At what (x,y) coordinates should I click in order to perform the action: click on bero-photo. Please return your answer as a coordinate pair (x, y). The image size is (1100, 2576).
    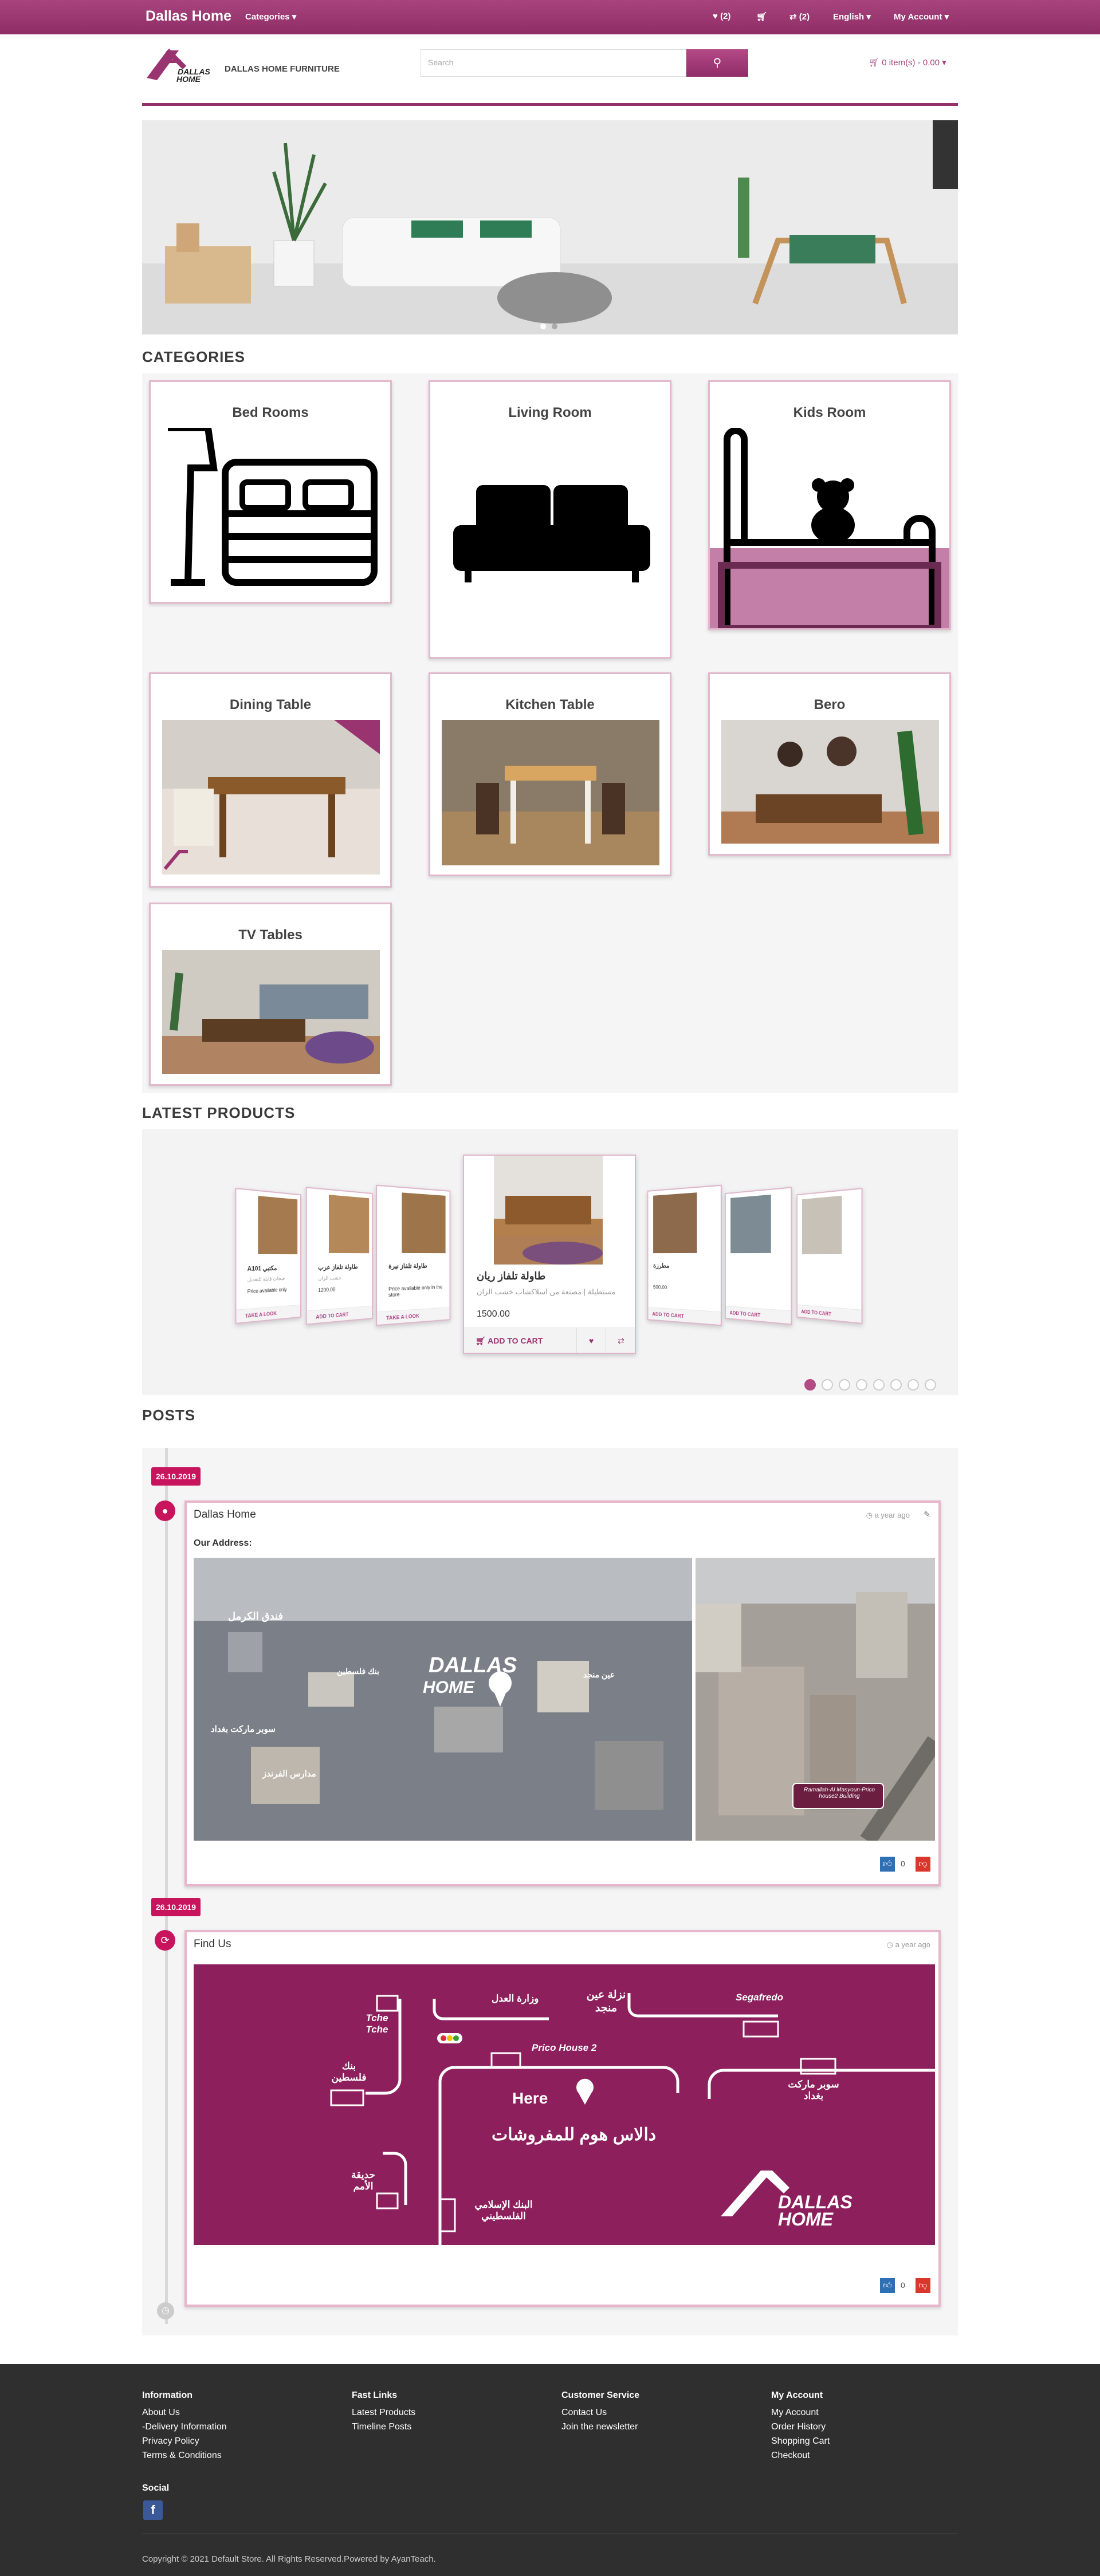
    Looking at the image, I should click on (830, 782).